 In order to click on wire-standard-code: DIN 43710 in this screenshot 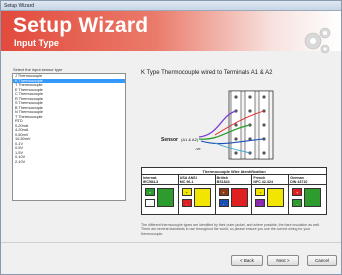, I will do `click(299, 182)`.